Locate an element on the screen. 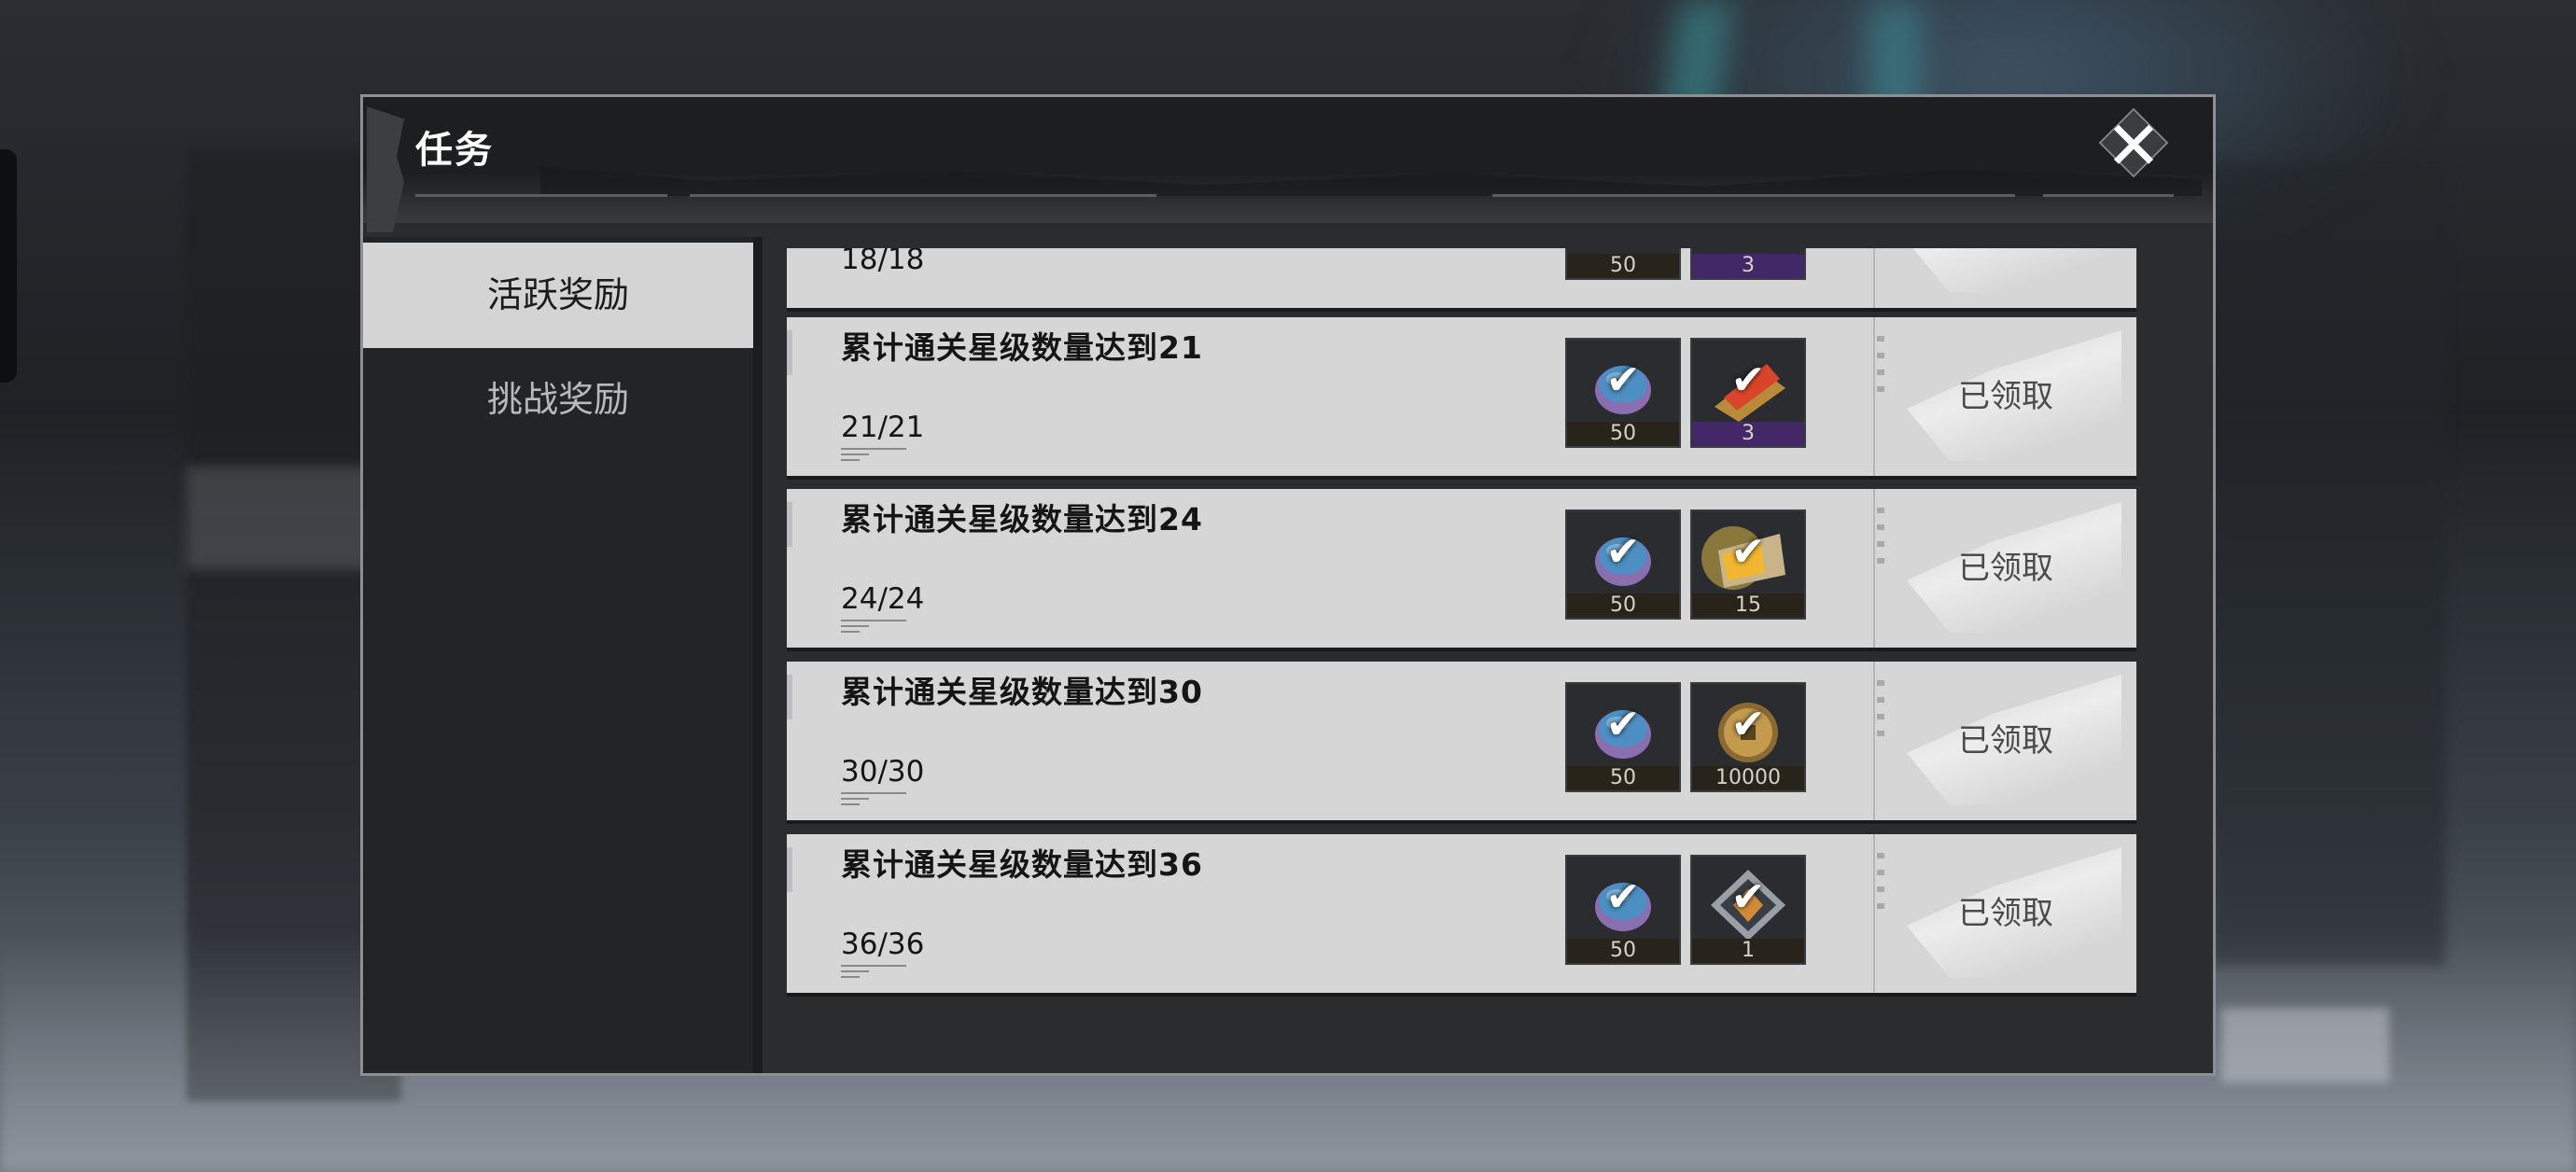 The height and width of the screenshot is (1172, 2576). dialog-header: 任务 ✕ is located at coordinates (1288, 164).